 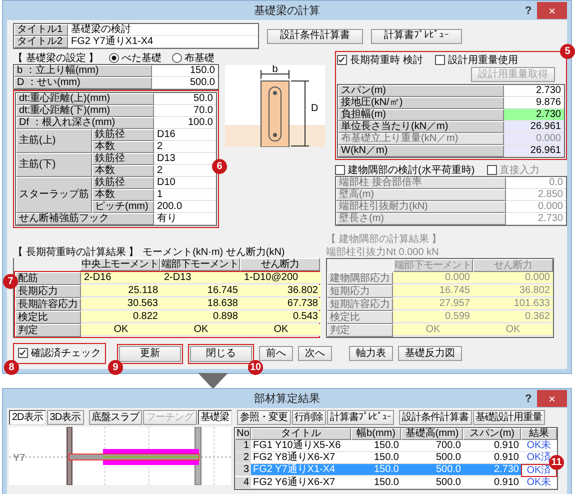 What do you see at coordinates (264, 417) in the screenshot?
I see `toolbar-button: 参照・変更` at bounding box center [264, 417].